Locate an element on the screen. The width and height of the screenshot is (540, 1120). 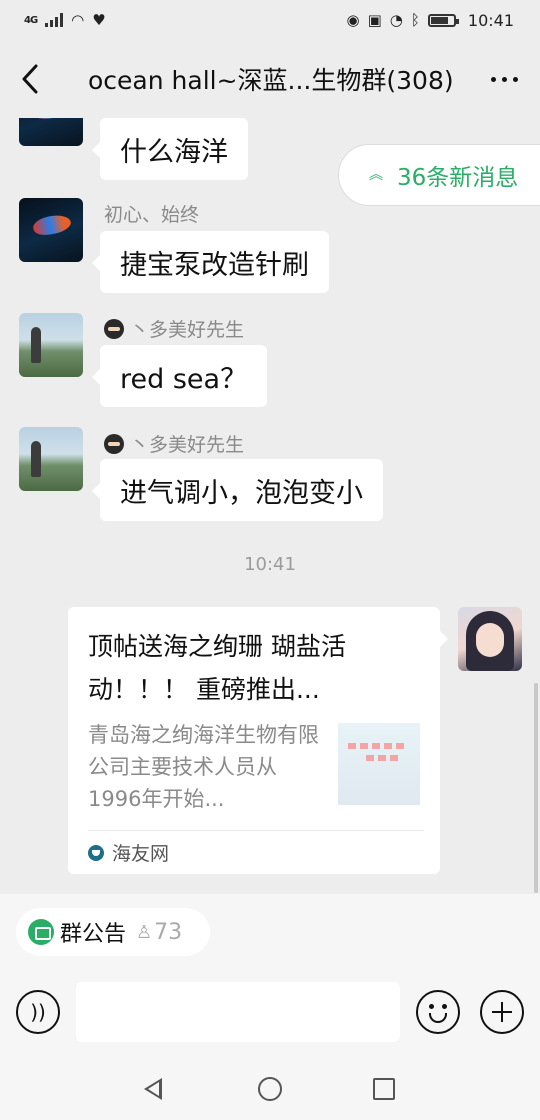
message-bubble: 捷宝泵改造针刷 is located at coordinates (210, 262).